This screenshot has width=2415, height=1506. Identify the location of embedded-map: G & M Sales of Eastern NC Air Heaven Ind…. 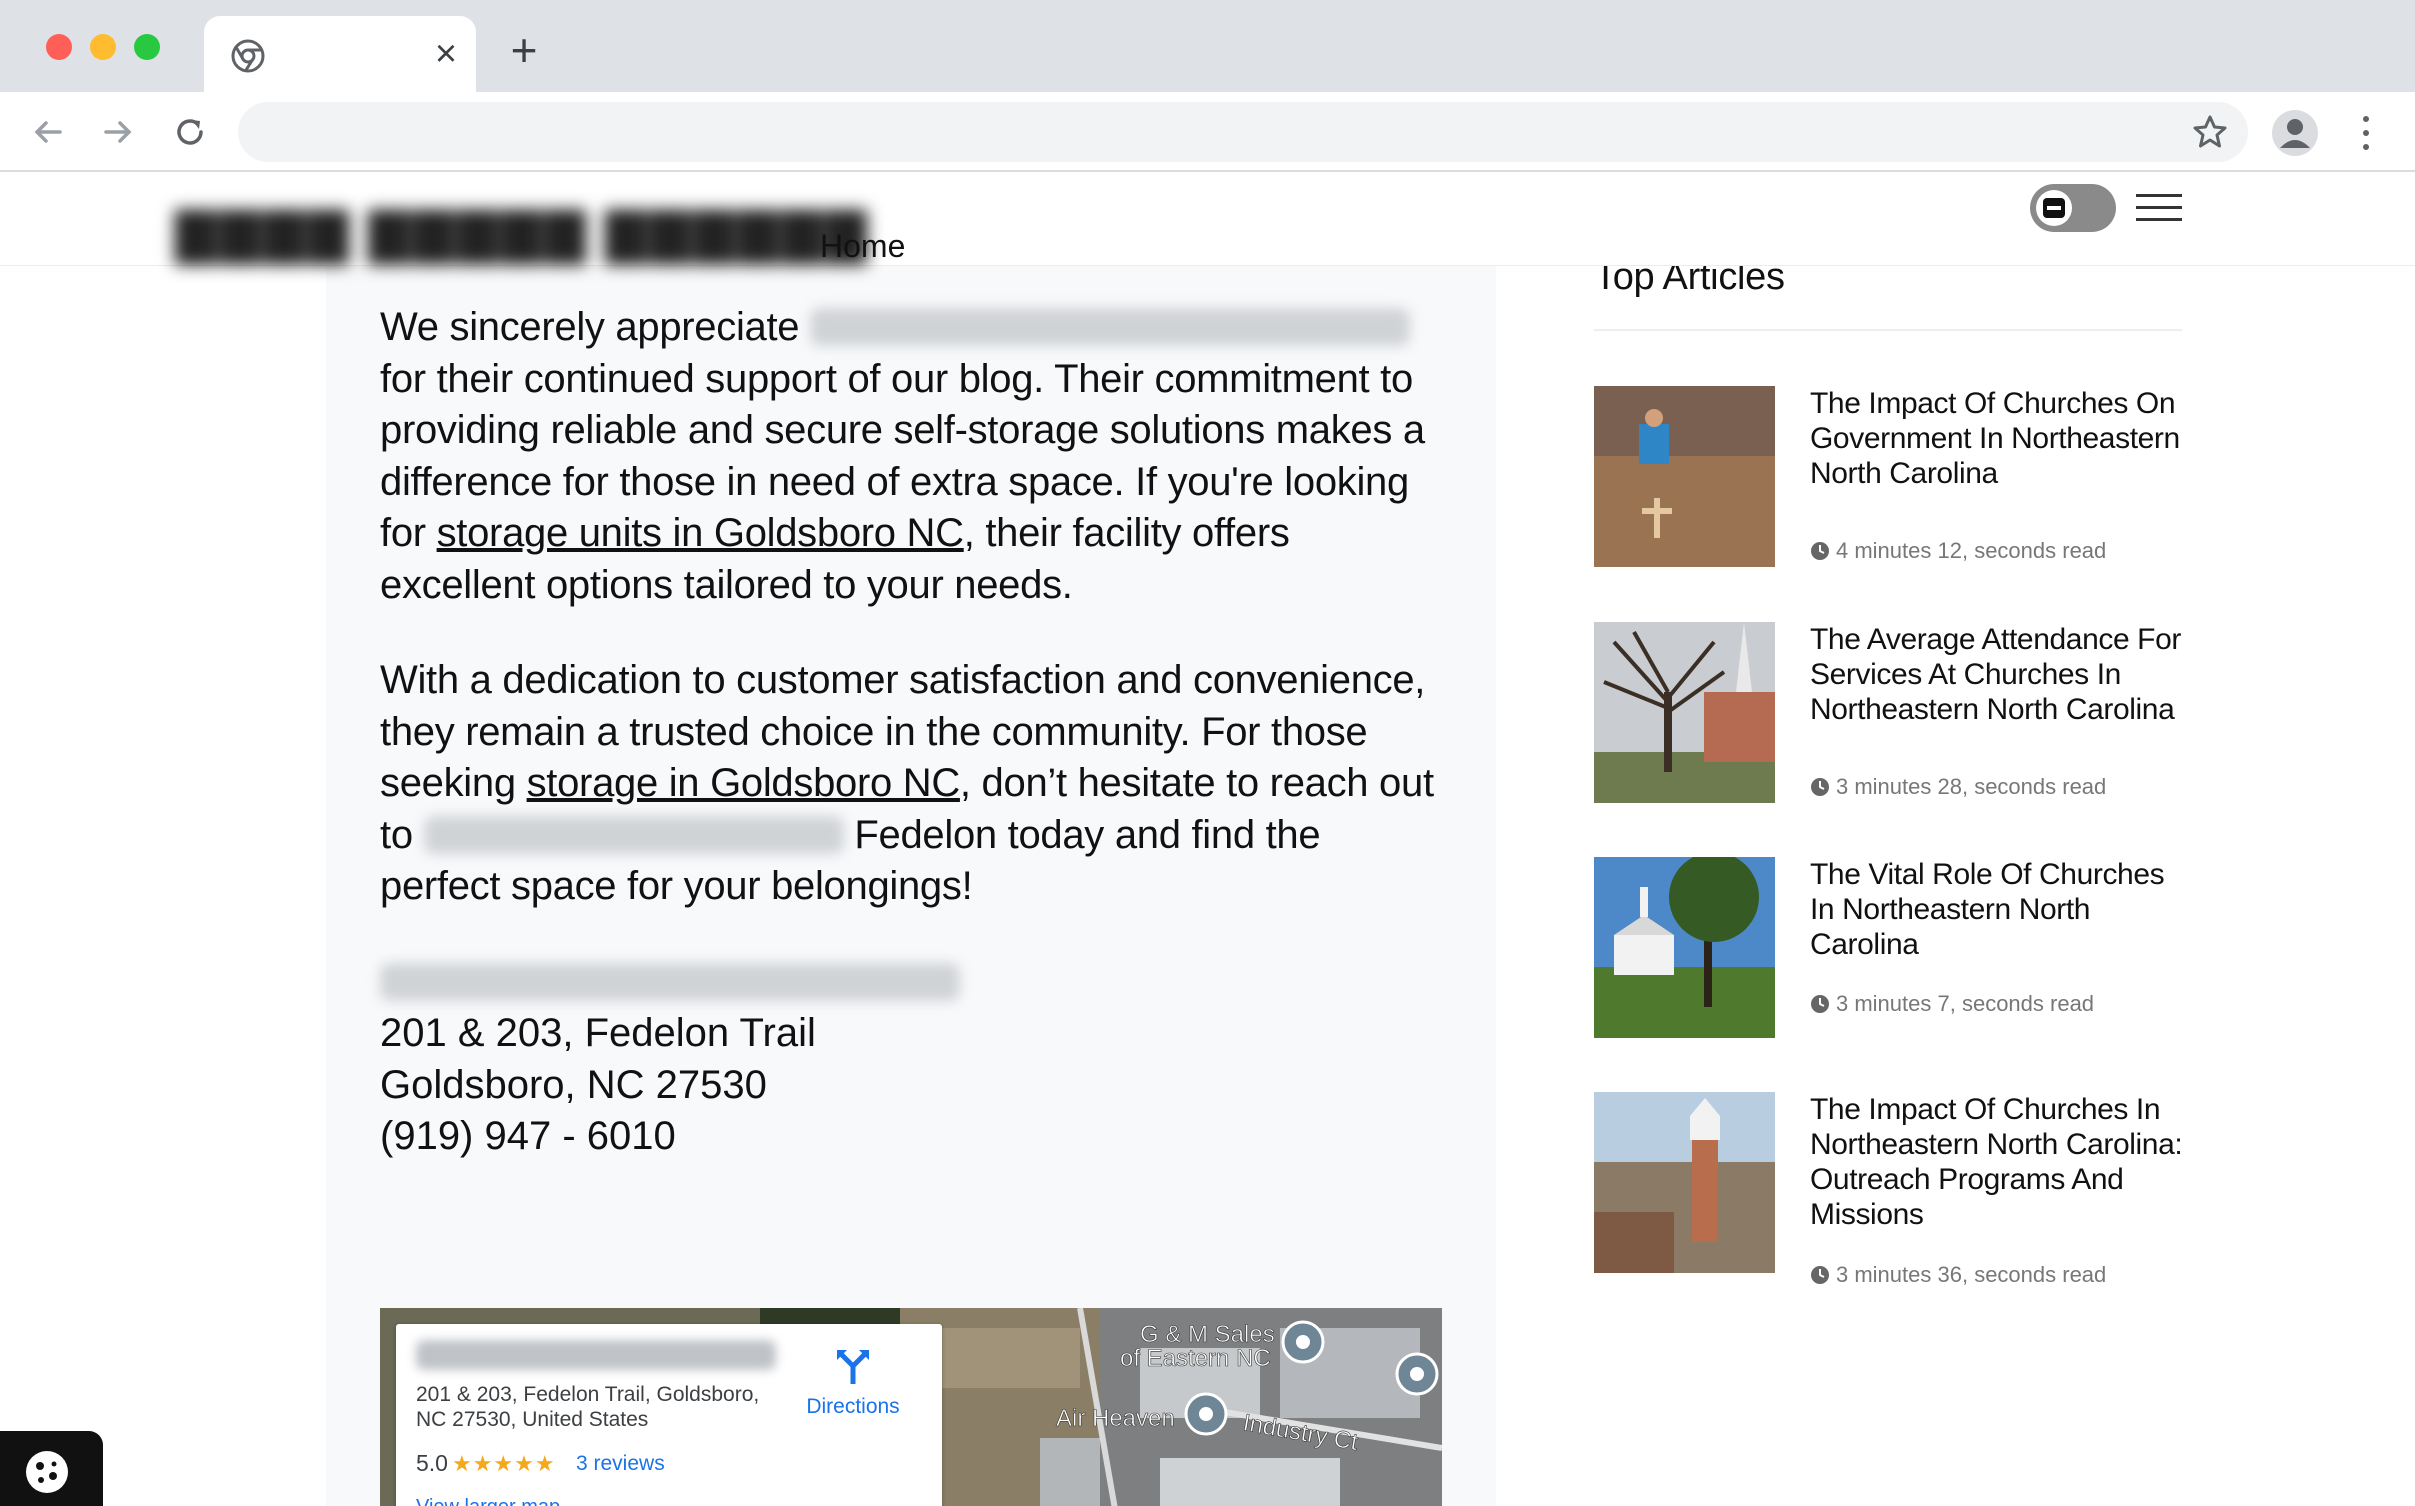
(911, 1407).